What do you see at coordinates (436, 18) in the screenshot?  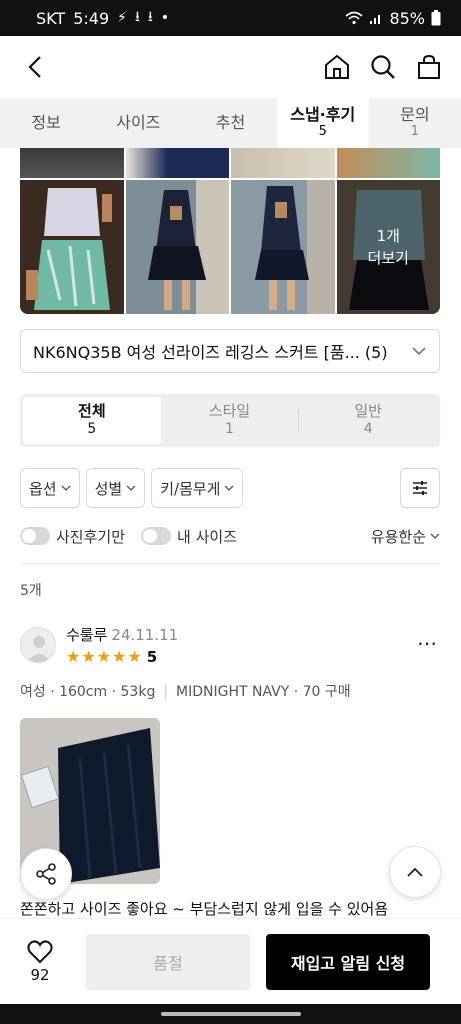 I see `battery-icon` at bounding box center [436, 18].